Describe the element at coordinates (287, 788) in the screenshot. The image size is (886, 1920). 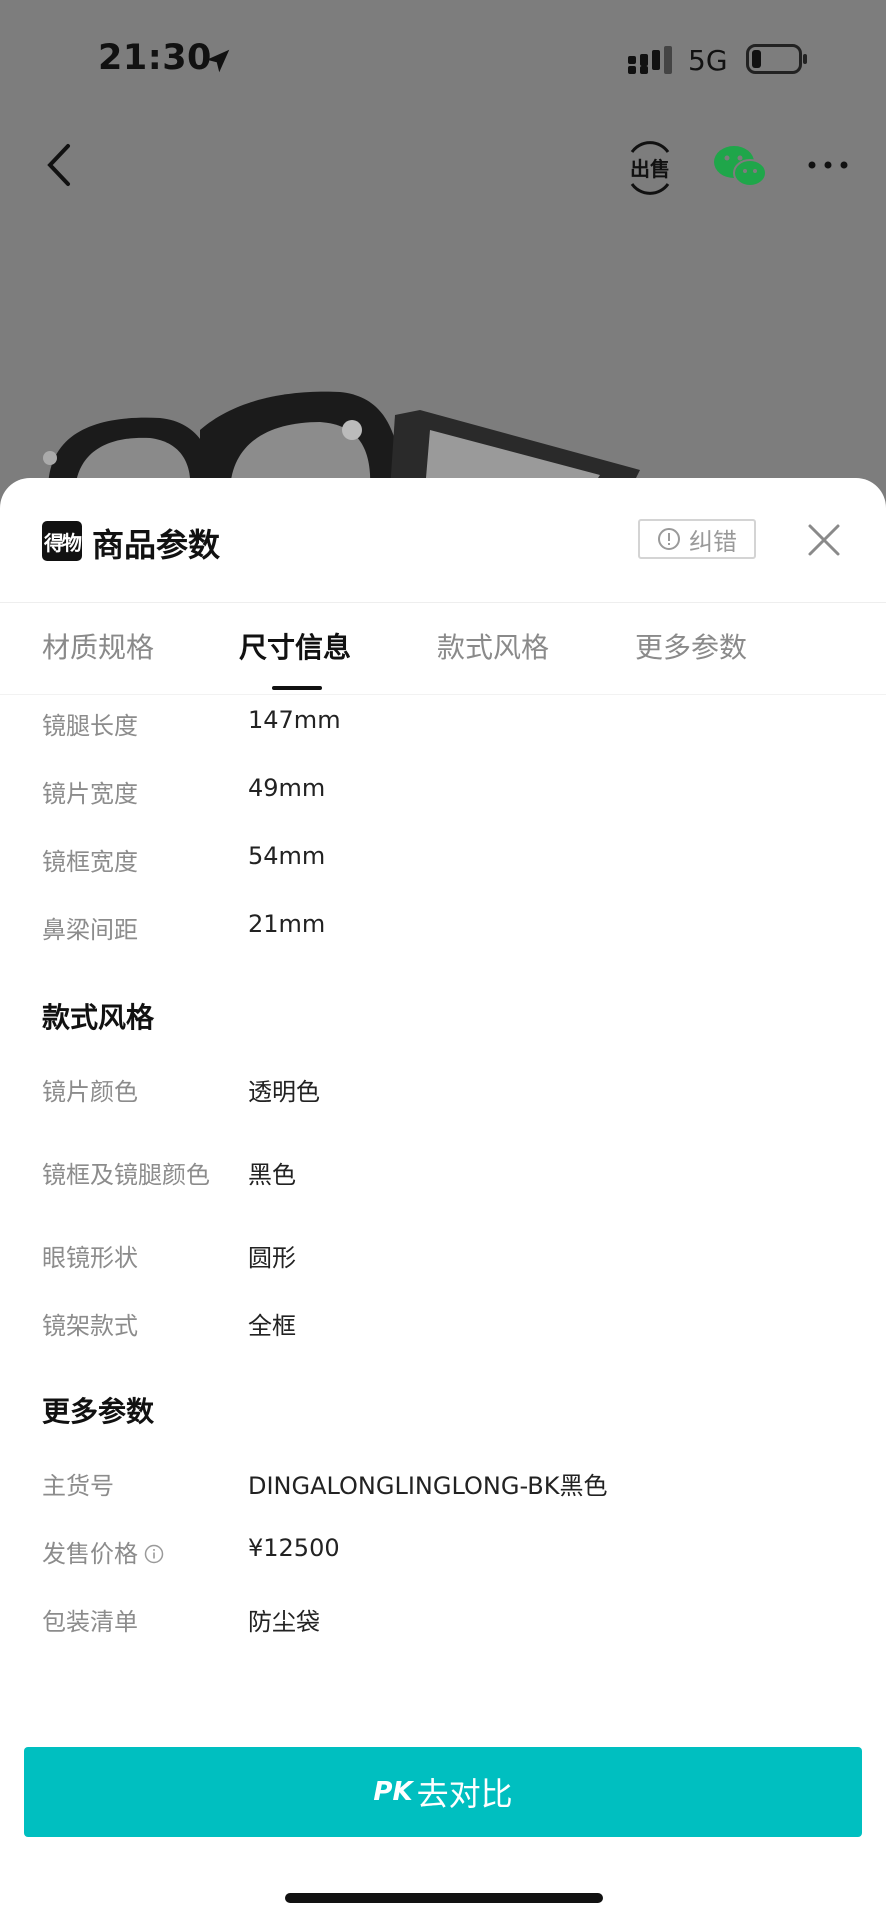
I see `param-value: 49mm` at that location.